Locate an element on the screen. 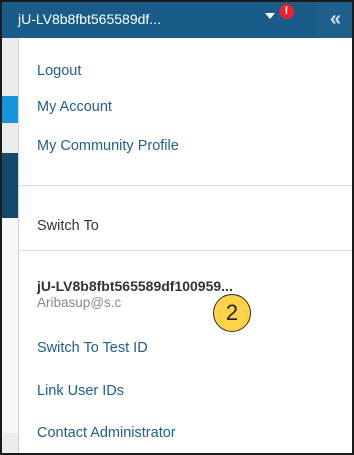 Image resolution: width=354 pixels, height=455 pixels. contact-administrator-link: Contact Administrator is located at coordinates (106, 433).